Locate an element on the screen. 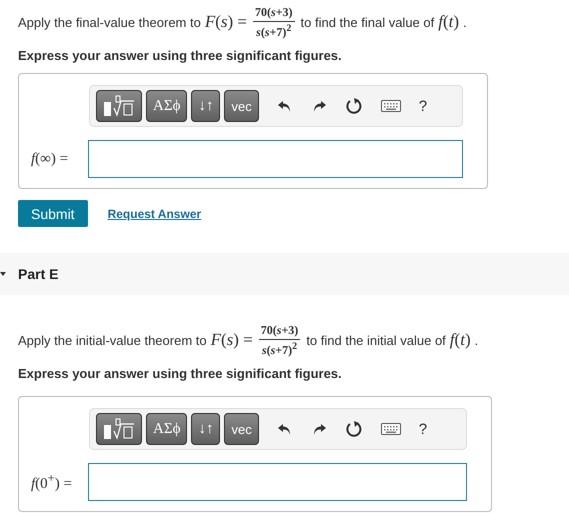 The height and width of the screenshot is (513, 569). question-text: Apply the final-value theorem to F(s) = 70(s+3) s(s+7)$^{2}$ to find the final value of f(t) . is located at coordinates (243, 22).